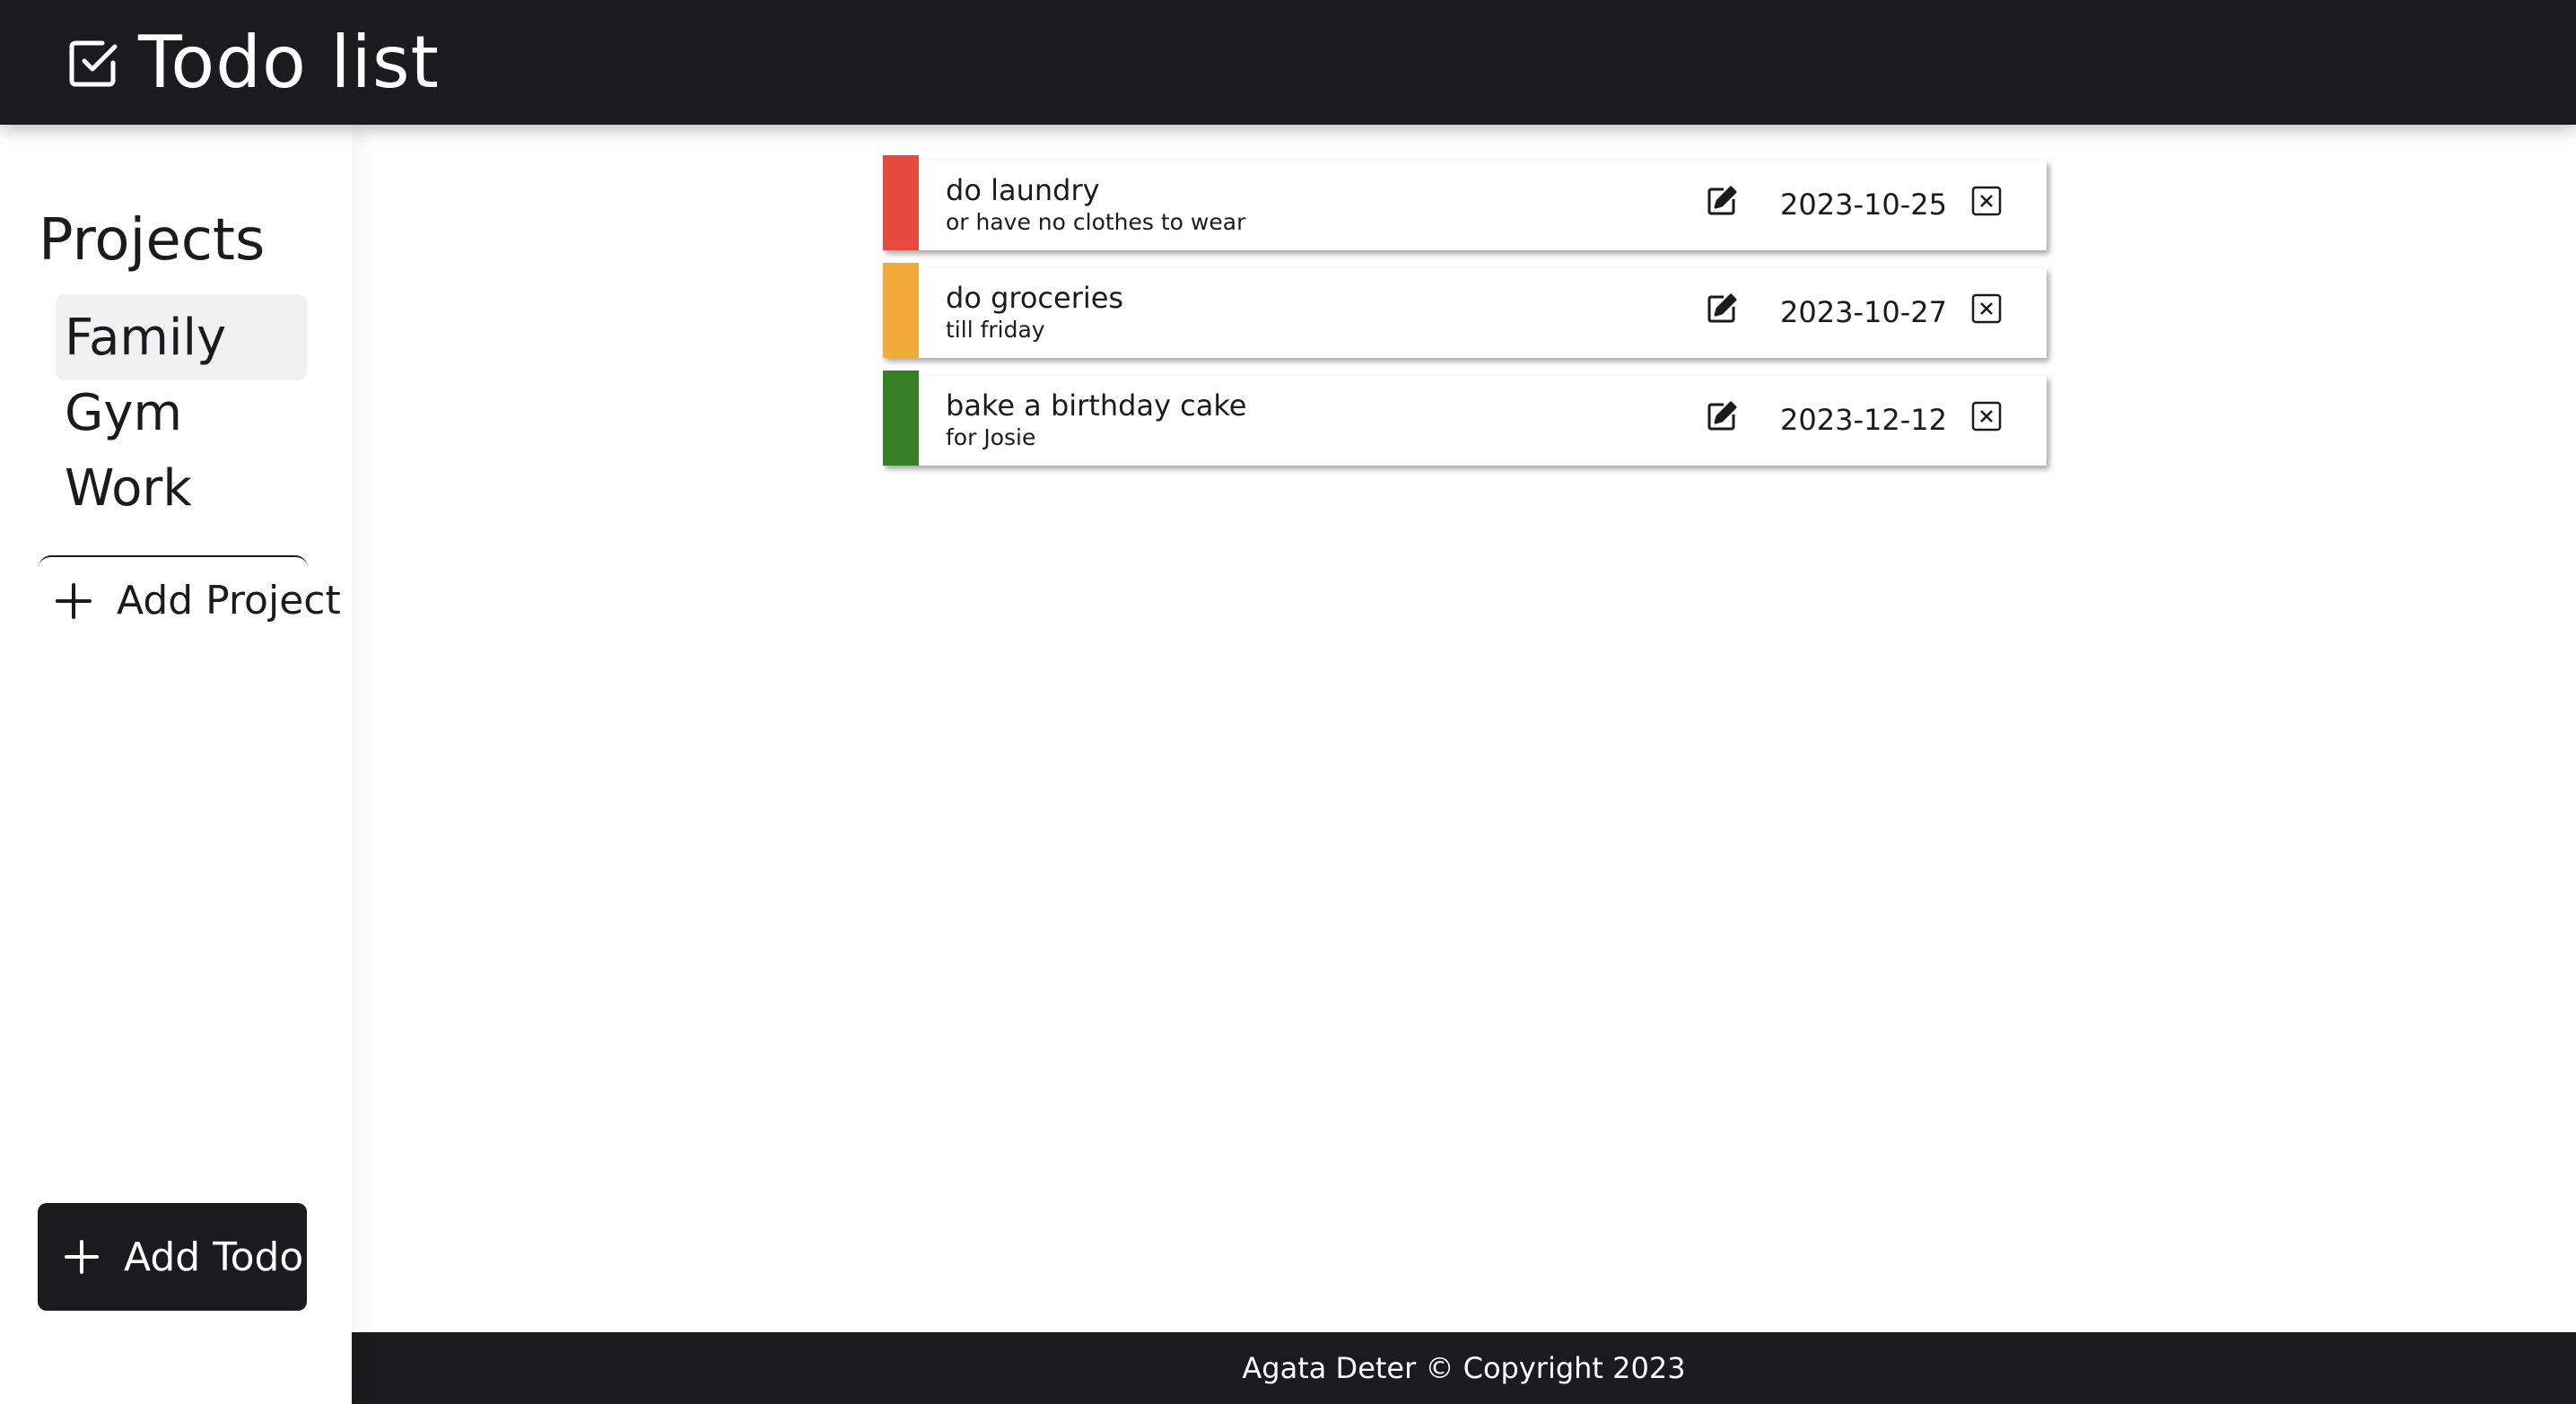 Image resolution: width=2576 pixels, height=1404 pixels. I want to click on add-project-label: Add Project, so click(229, 601).